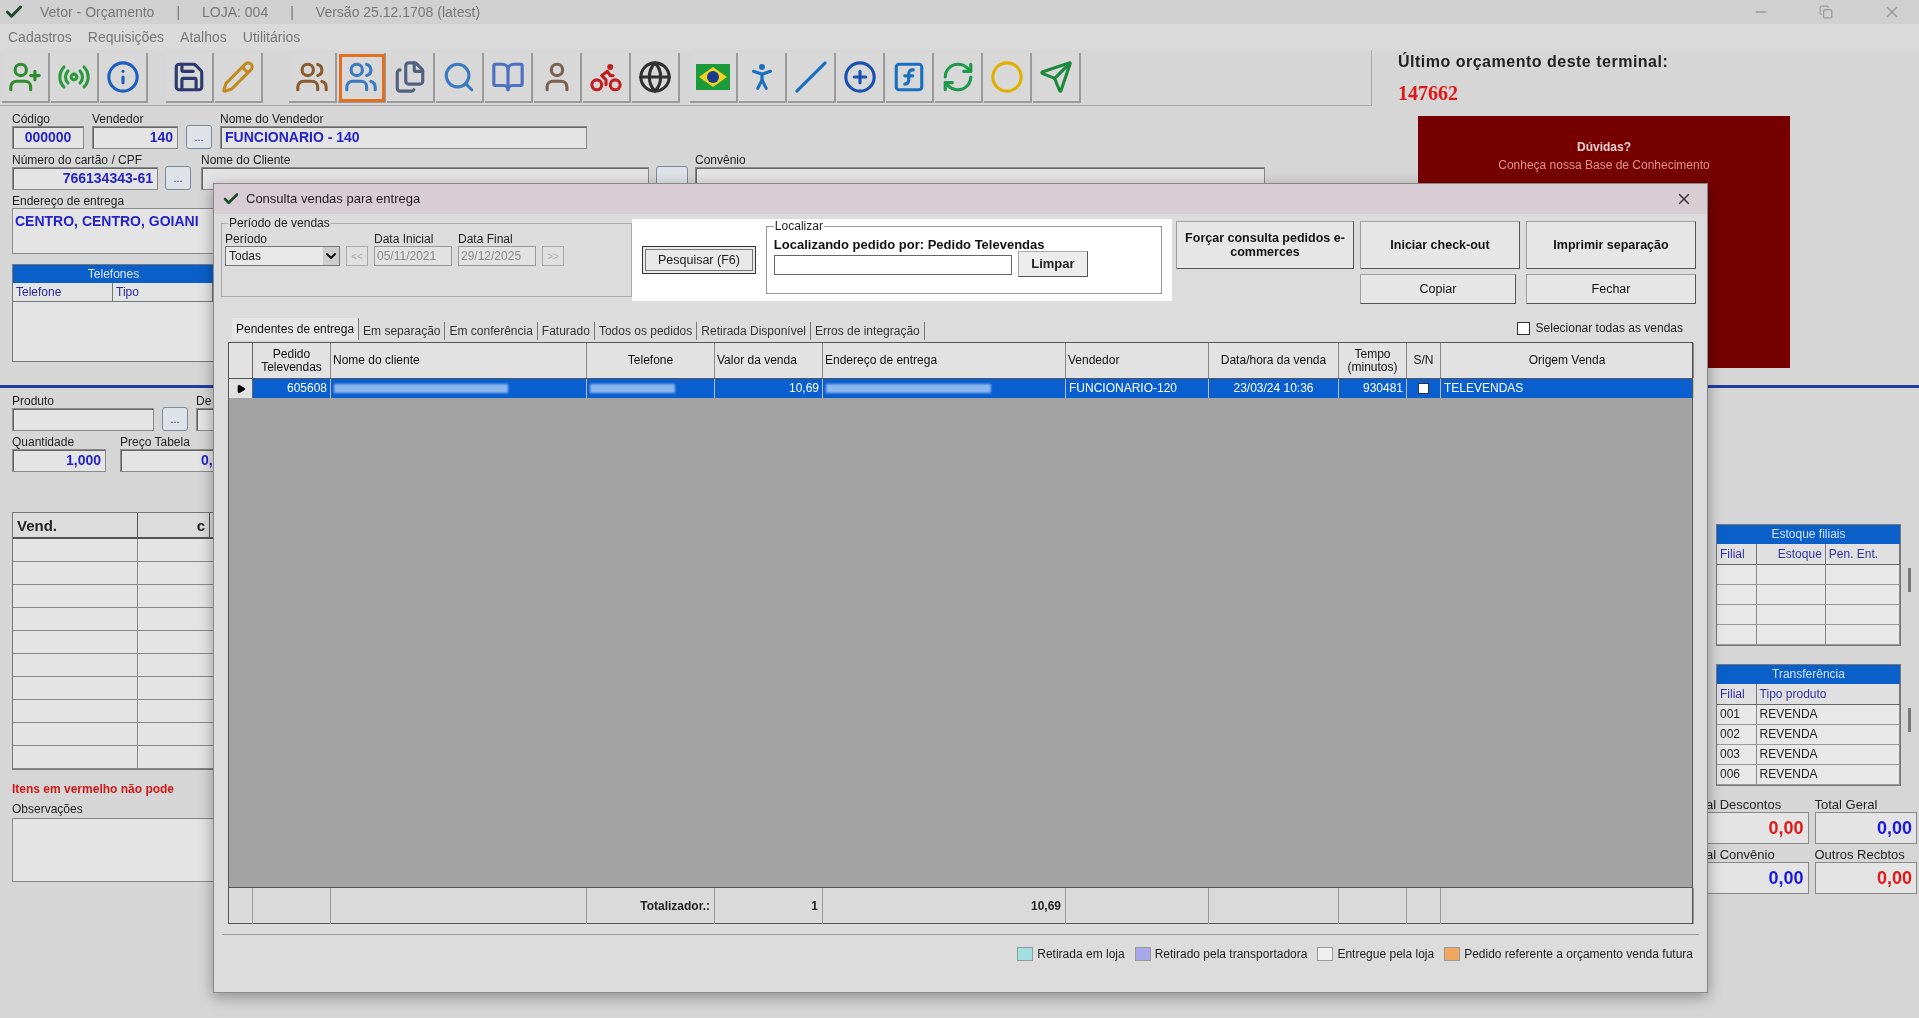 This screenshot has height=1018, width=1919. Describe the element at coordinates (404, 239) in the screenshot. I see `field-label: Data Inicial` at that location.